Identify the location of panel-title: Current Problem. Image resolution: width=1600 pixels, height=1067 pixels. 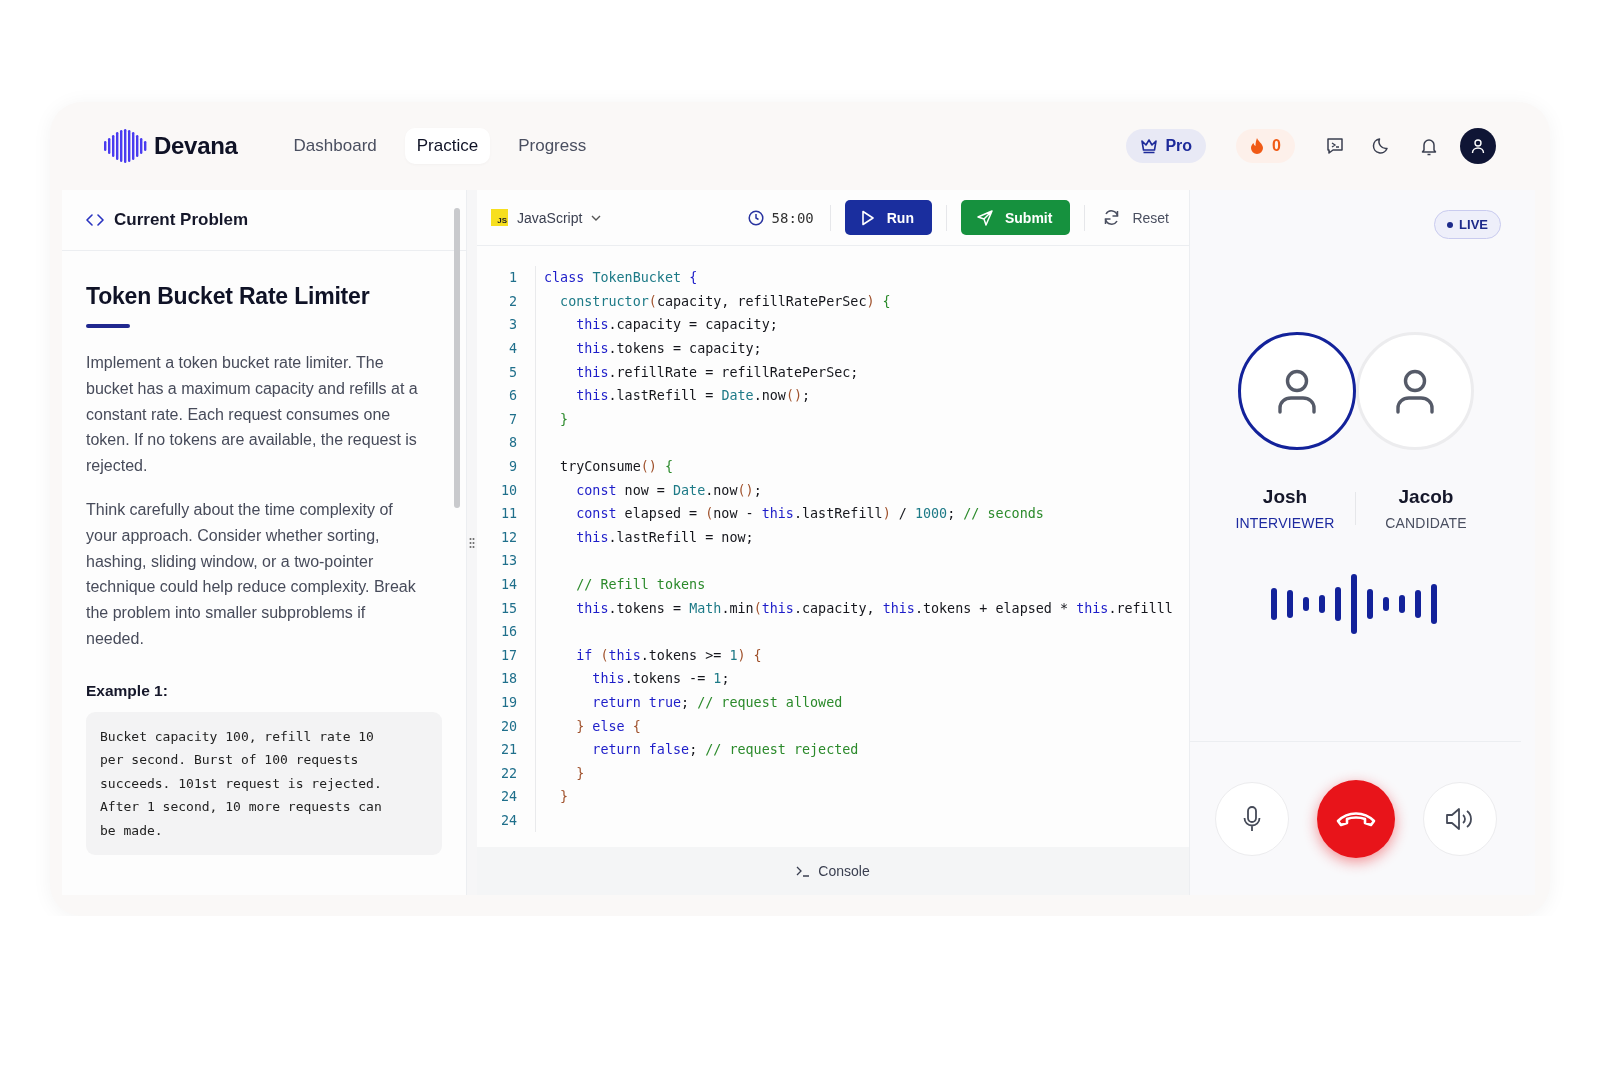
(181, 220).